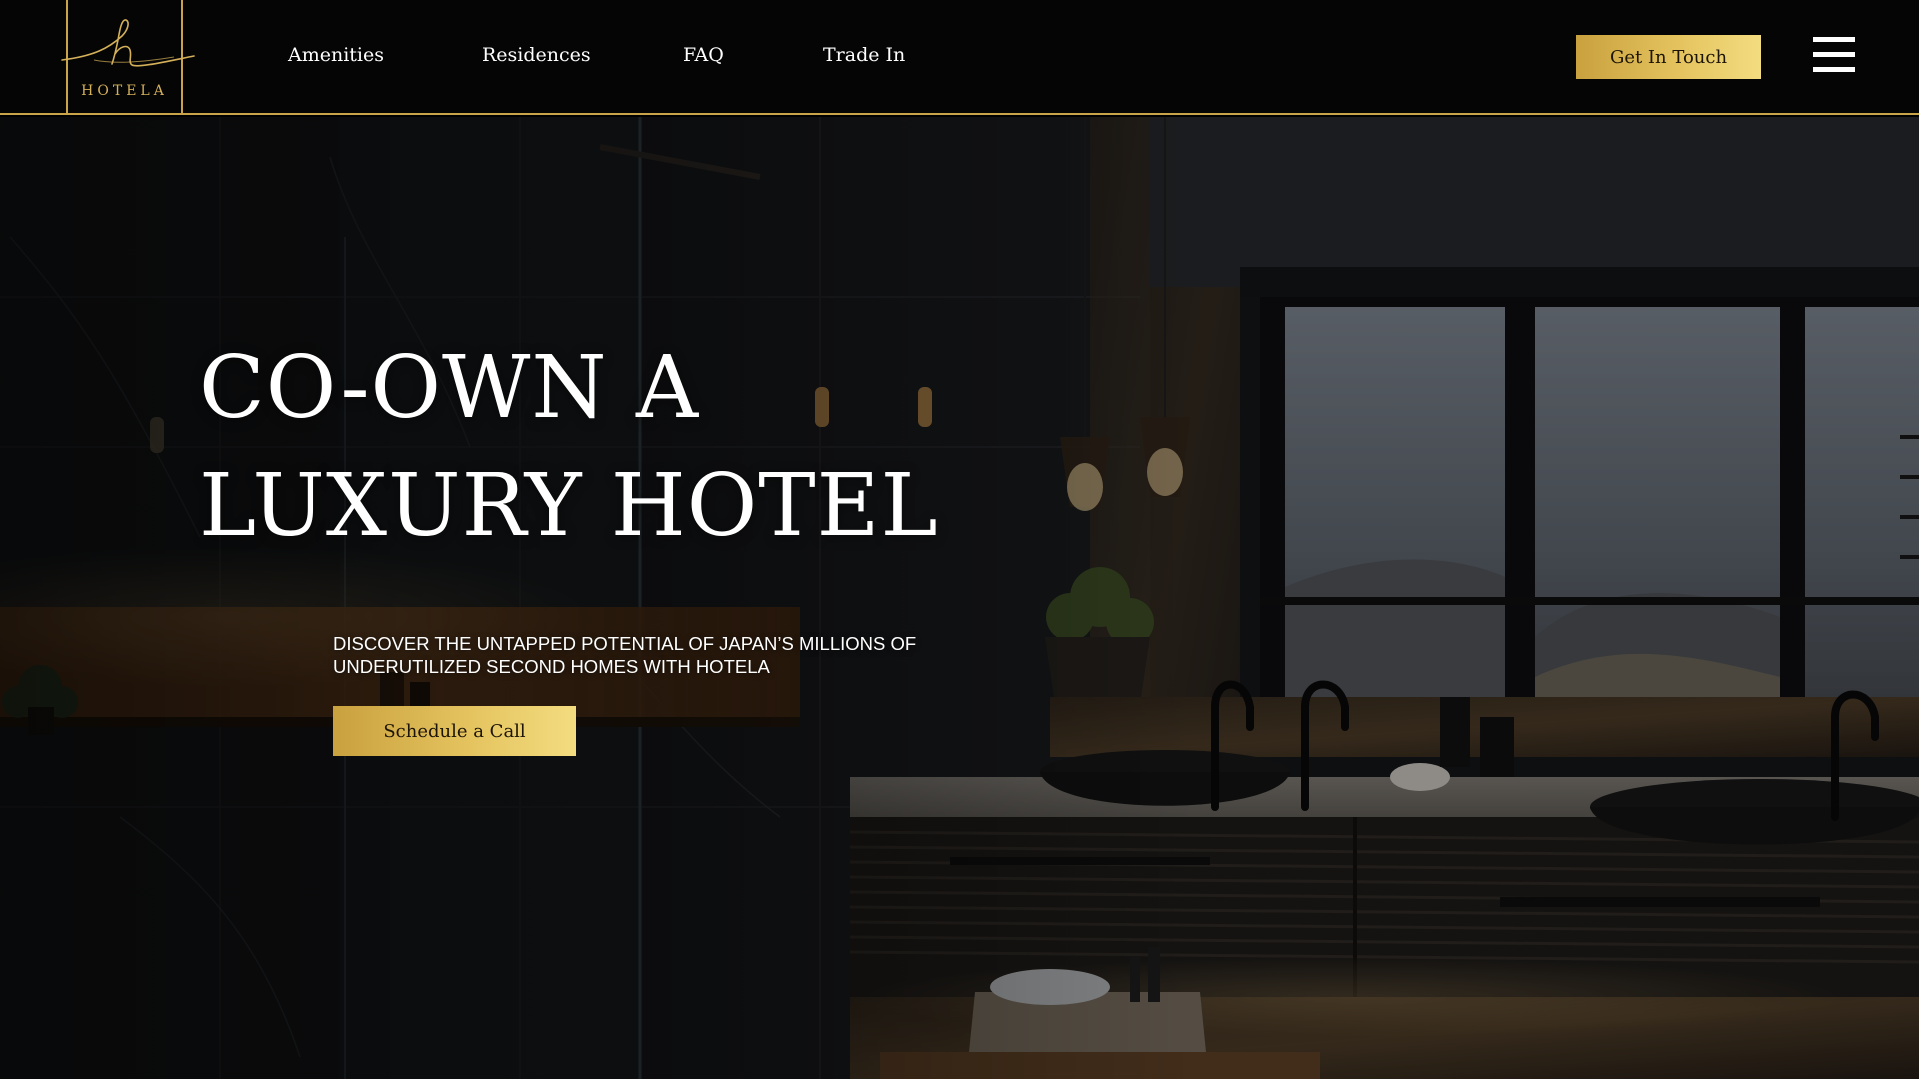 This screenshot has height=1079, width=1919. I want to click on hotela-monogram-icon, so click(128, 43).